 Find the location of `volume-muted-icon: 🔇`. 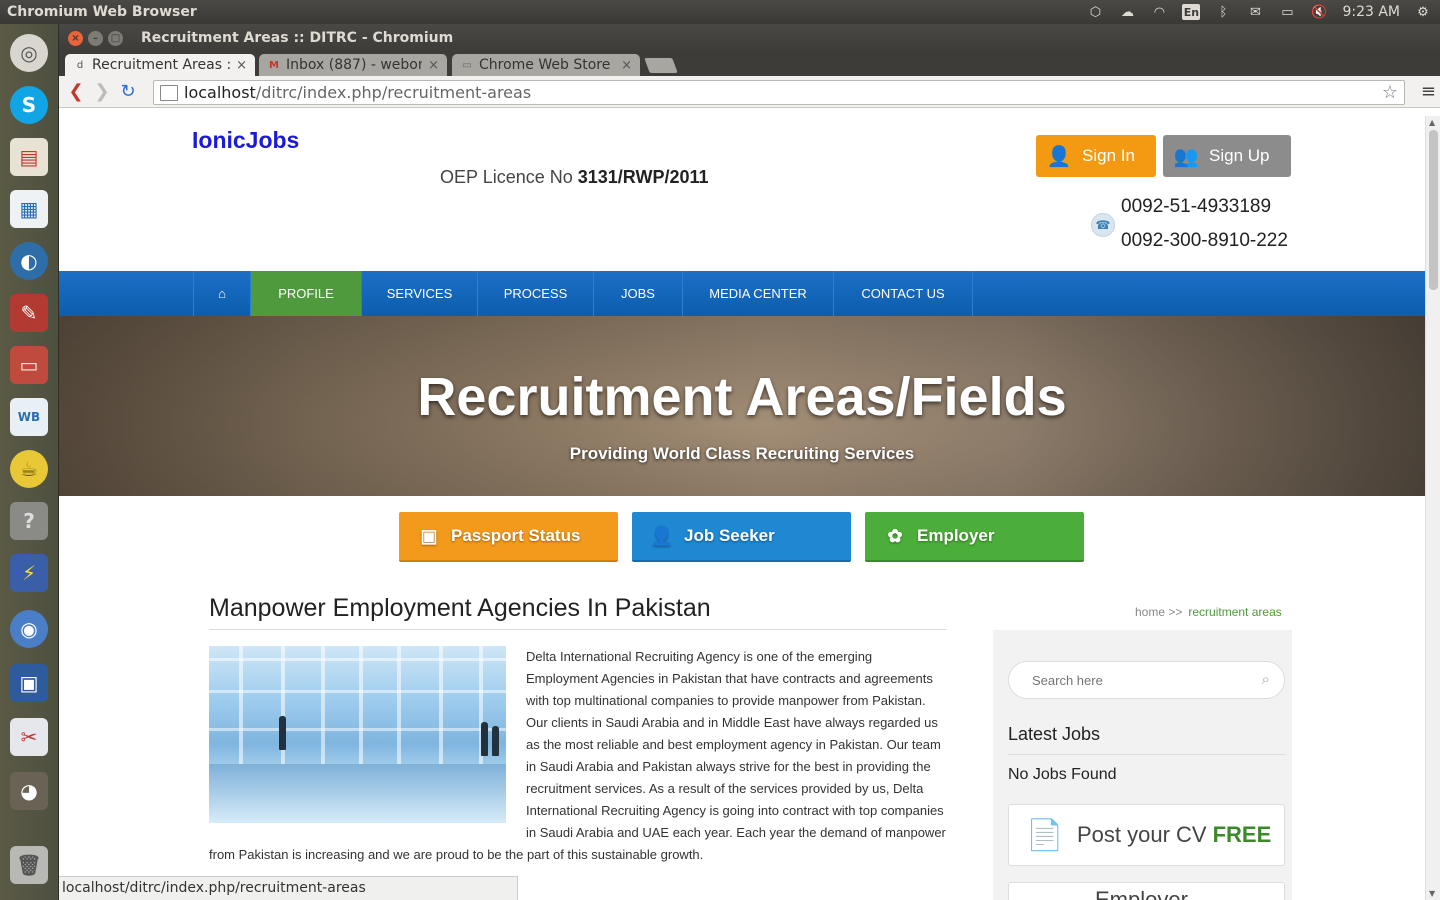

volume-muted-icon: 🔇 is located at coordinates (1319, 12).